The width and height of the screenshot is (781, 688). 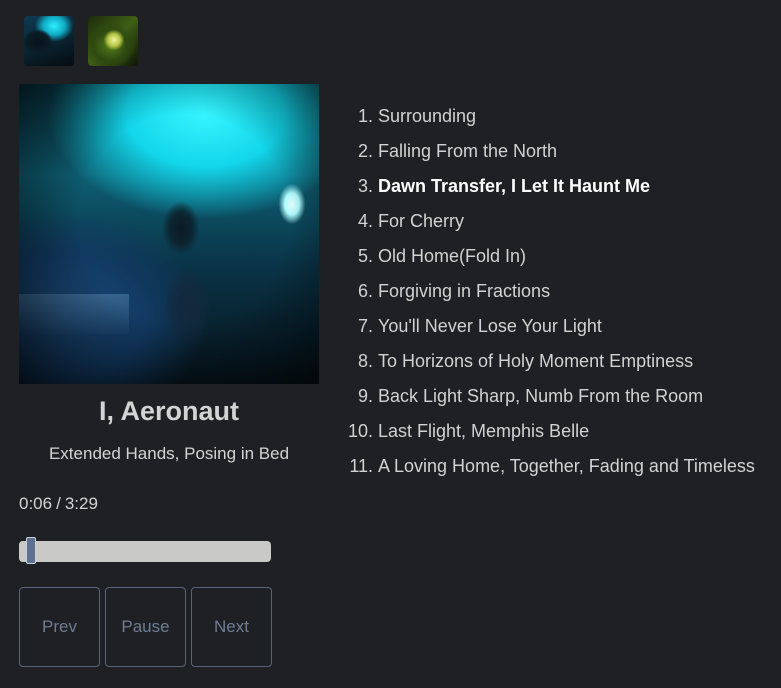 What do you see at coordinates (365, 186) in the screenshot?
I see `track-number: 3.` at bounding box center [365, 186].